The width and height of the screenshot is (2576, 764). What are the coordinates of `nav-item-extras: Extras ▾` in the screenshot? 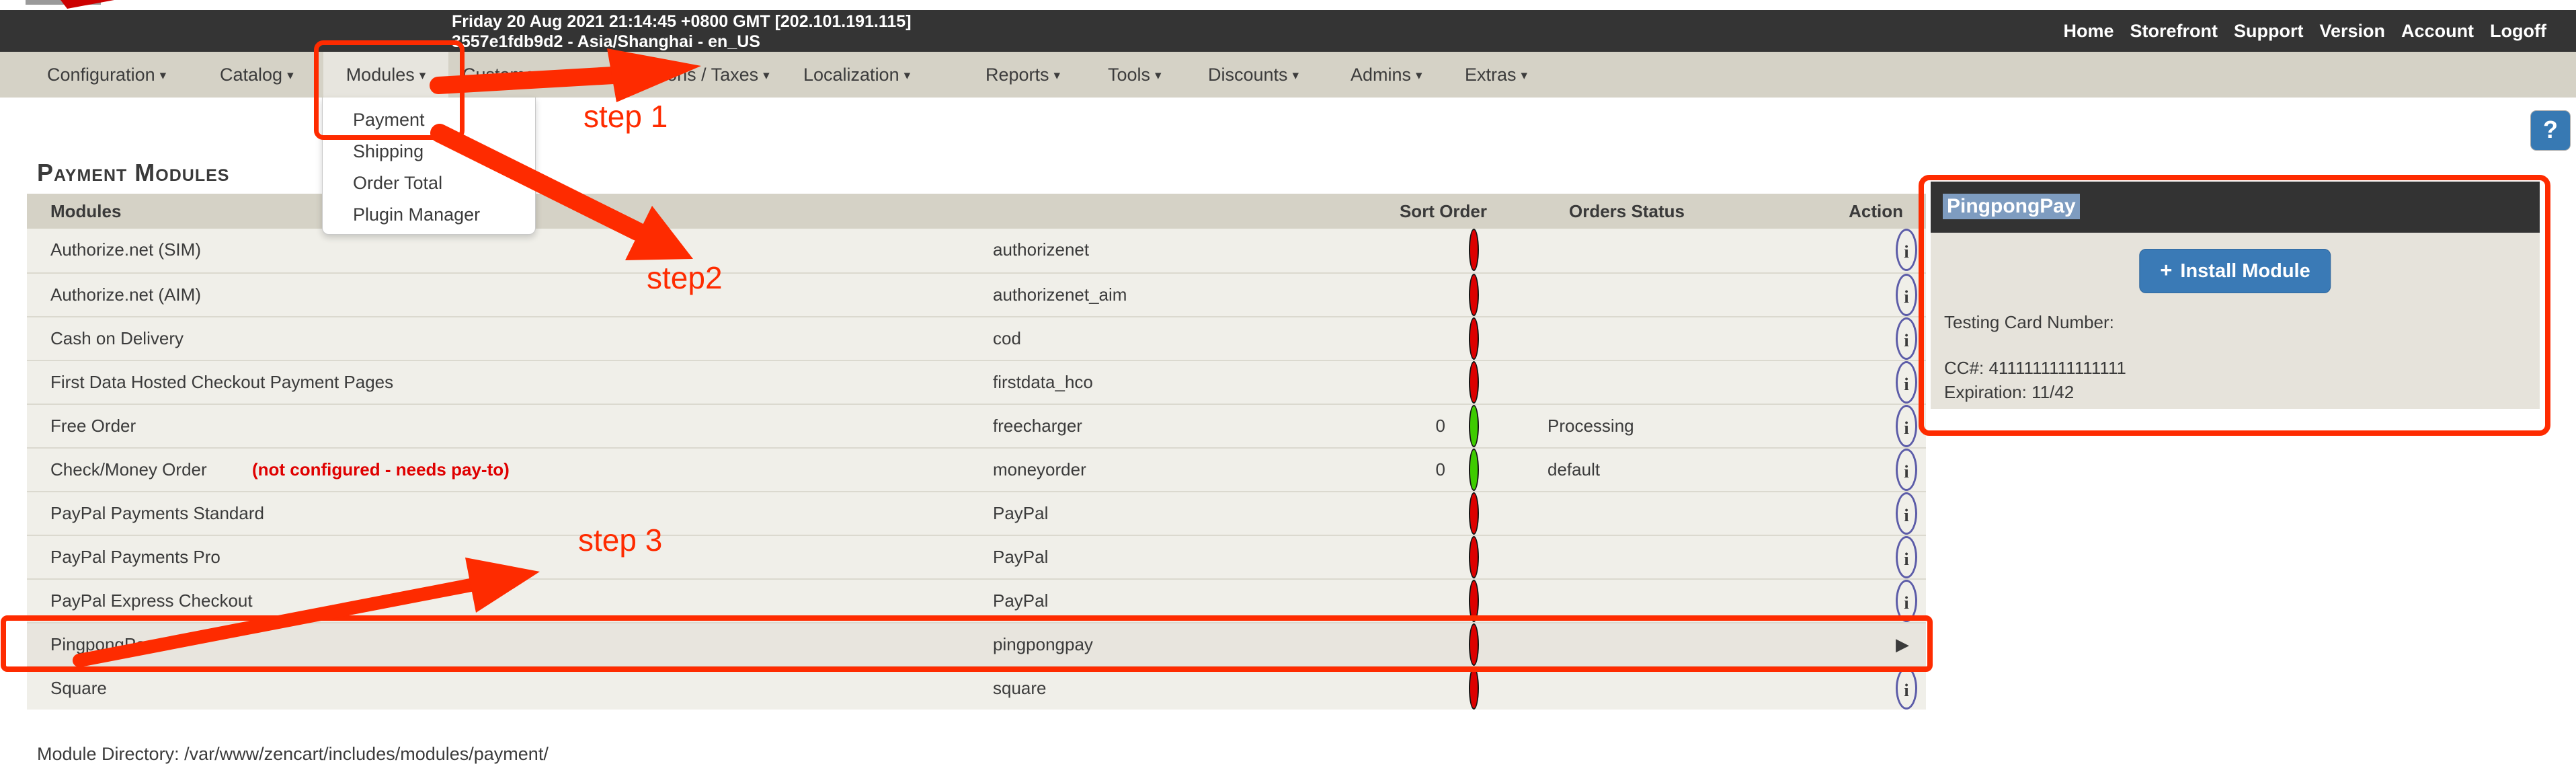 It's located at (1496, 75).